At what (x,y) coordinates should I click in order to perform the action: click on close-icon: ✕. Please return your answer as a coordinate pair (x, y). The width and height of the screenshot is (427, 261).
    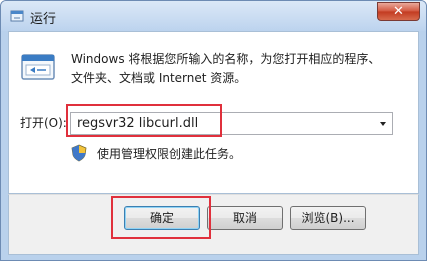
    Looking at the image, I should click on (398, 11).